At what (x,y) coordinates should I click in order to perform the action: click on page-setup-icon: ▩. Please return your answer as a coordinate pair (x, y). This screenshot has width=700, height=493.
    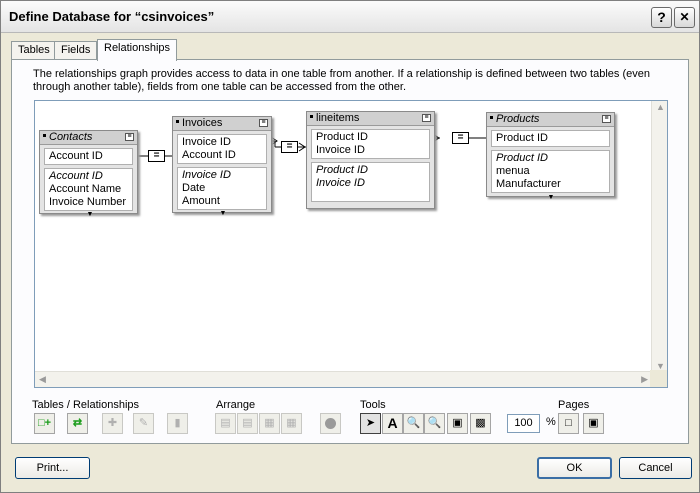
    Looking at the image, I should click on (480, 423).